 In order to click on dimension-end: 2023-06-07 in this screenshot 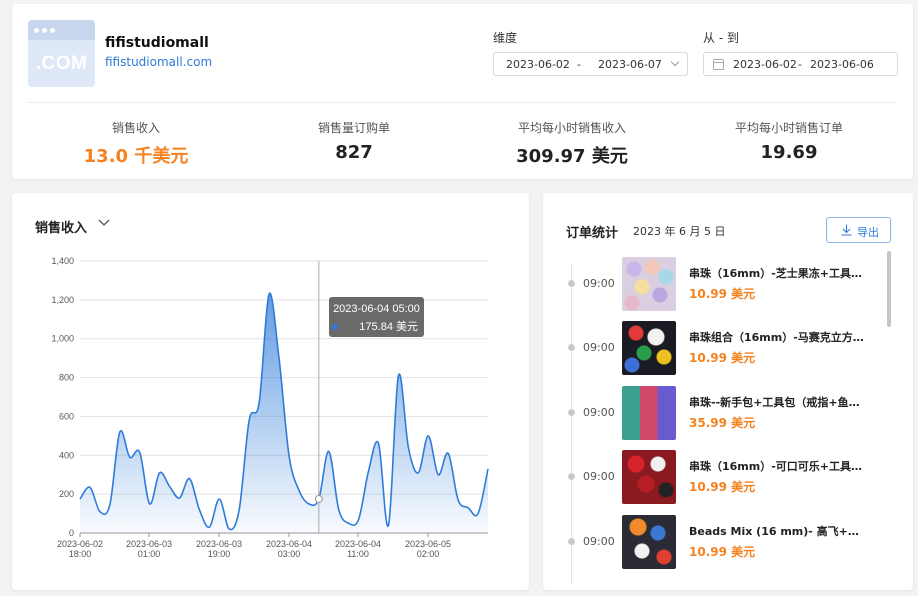, I will do `click(630, 64)`.